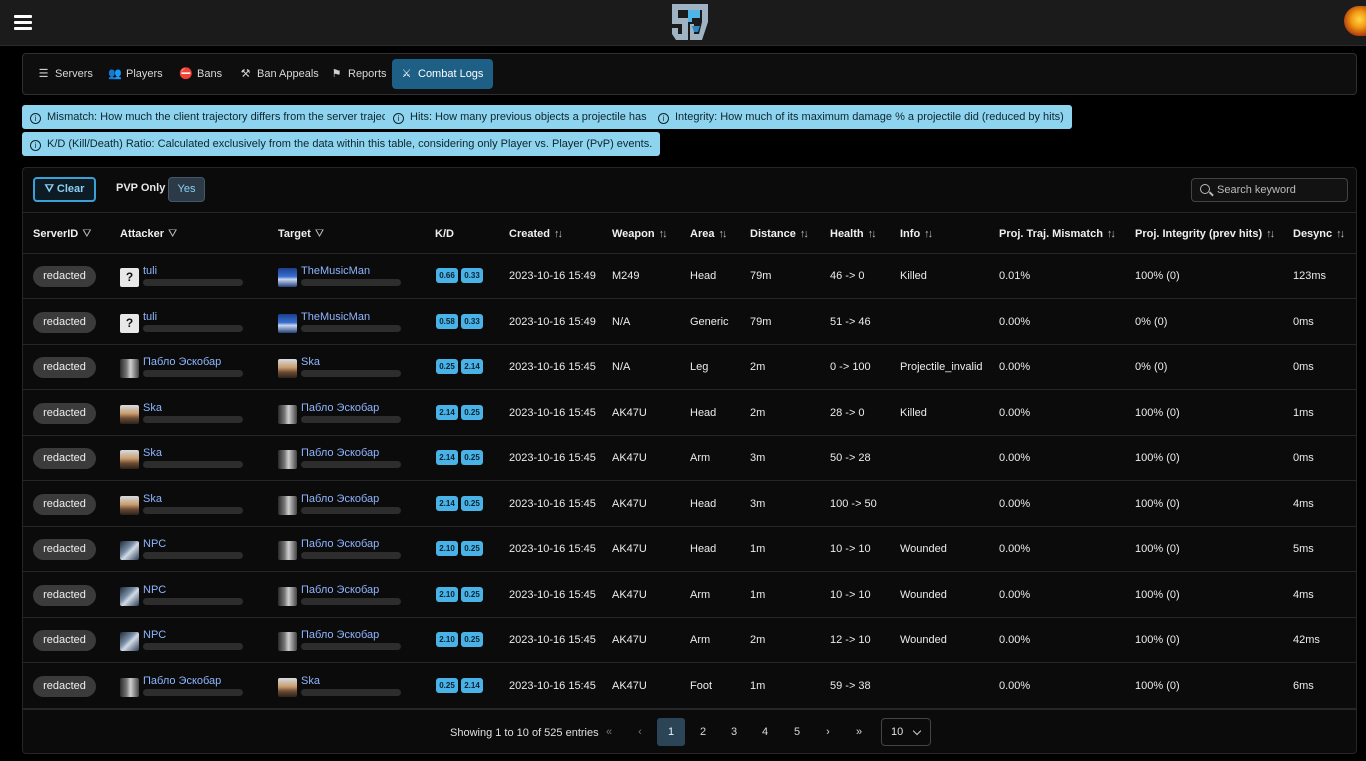 The height and width of the screenshot is (761, 1366). I want to click on menu-icon, so click(23, 22).